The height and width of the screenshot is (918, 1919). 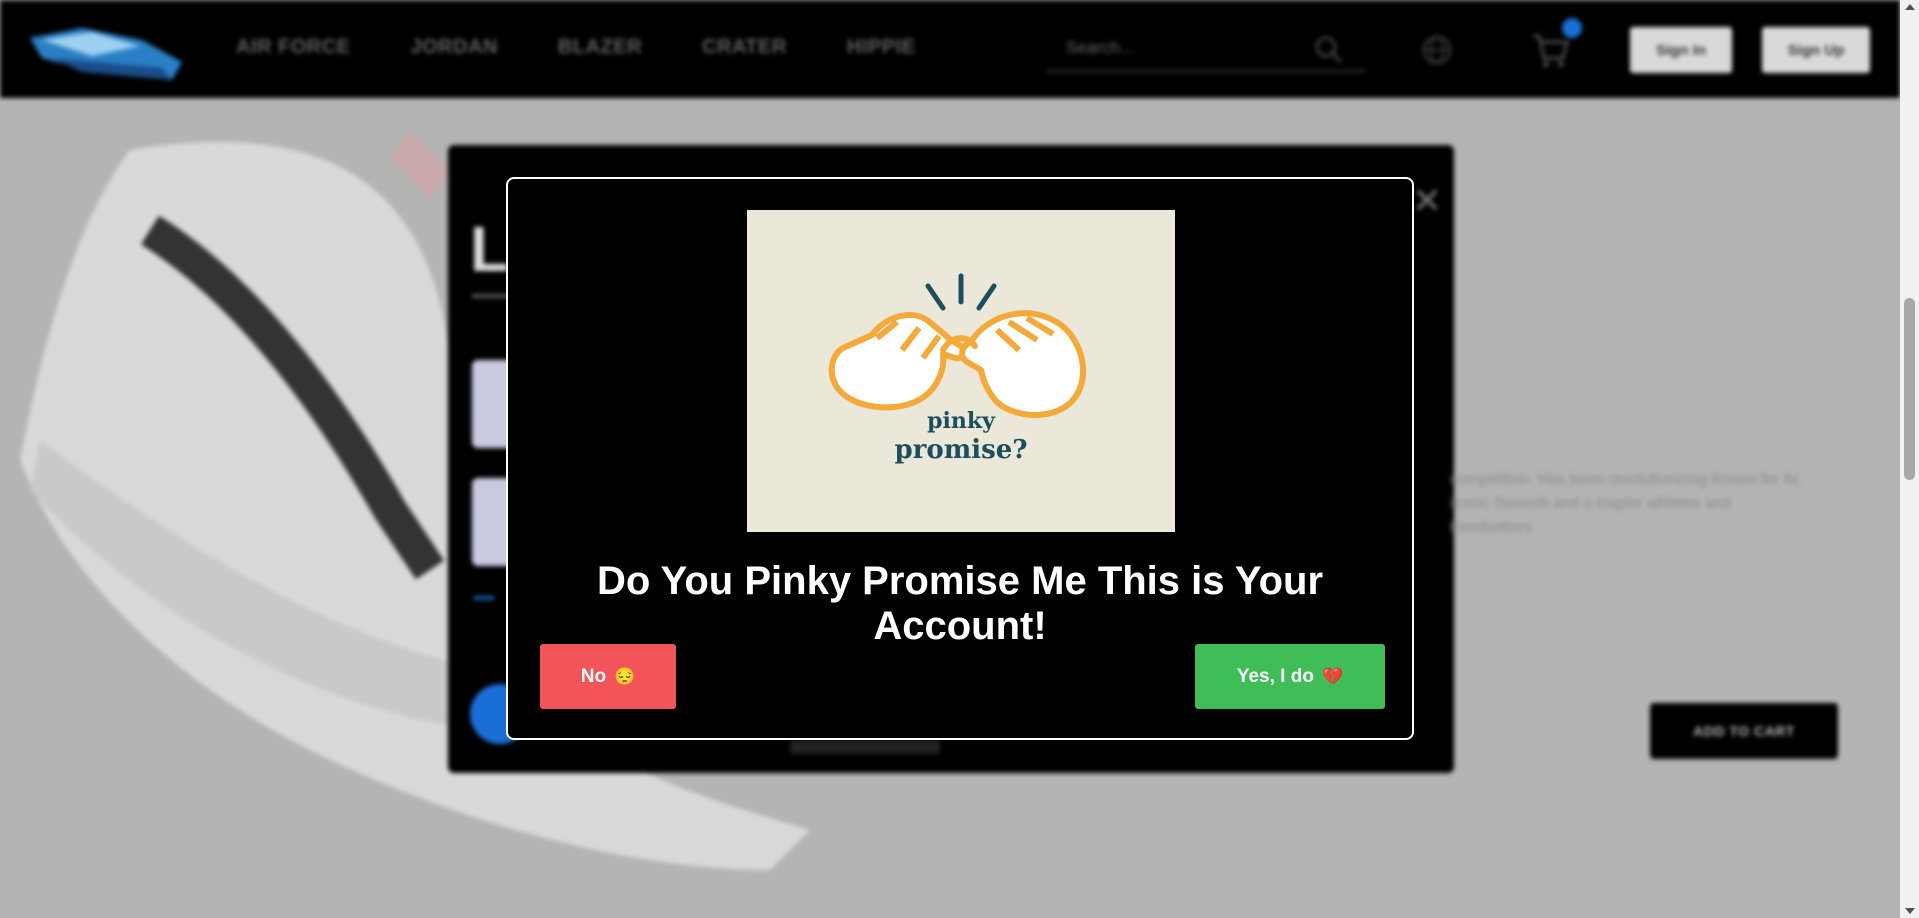 What do you see at coordinates (1329, 50) in the screenshot?
I see `search-icon` at bounding box center [1329, 50].